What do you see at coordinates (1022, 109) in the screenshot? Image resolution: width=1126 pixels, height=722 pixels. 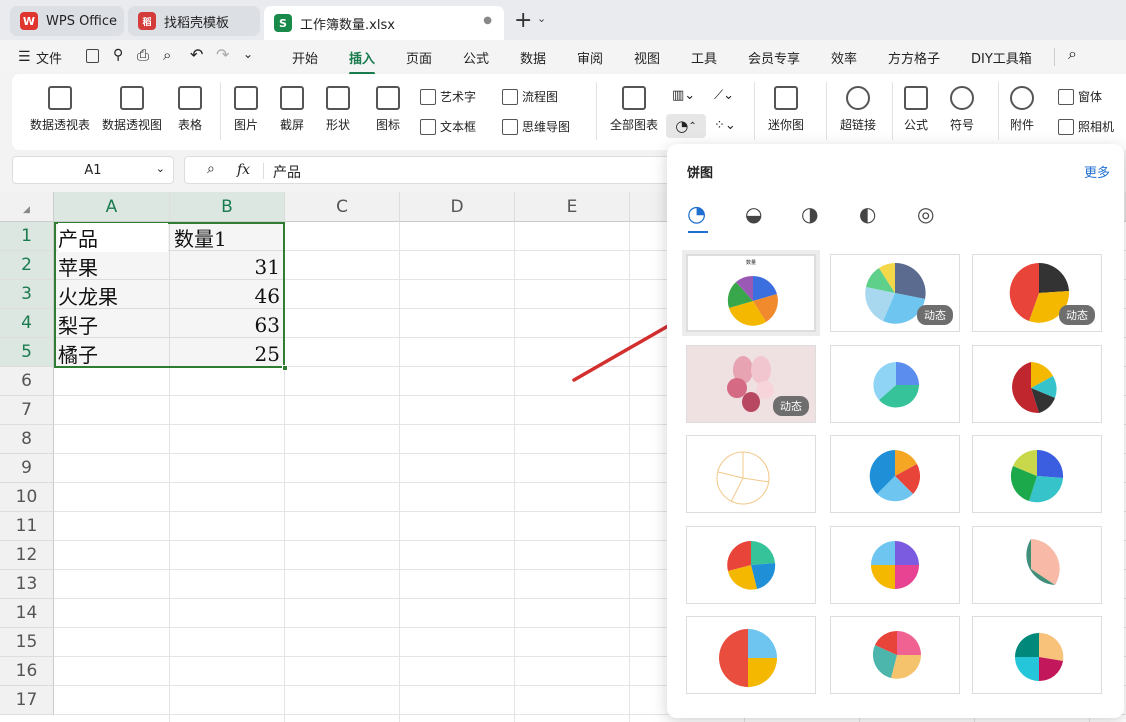 I see `attachment-button: 附件` at bounding box center [1022, 109].